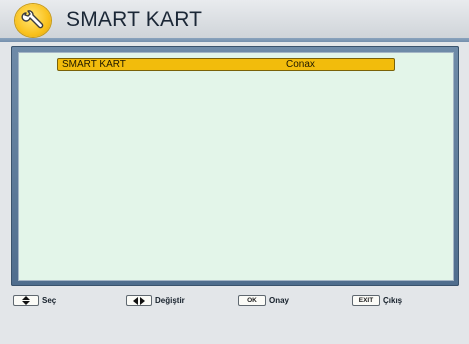  Describe the element at coordinates (134, 19) in the screenshot. I see `page-title: SMART KART` at that location.